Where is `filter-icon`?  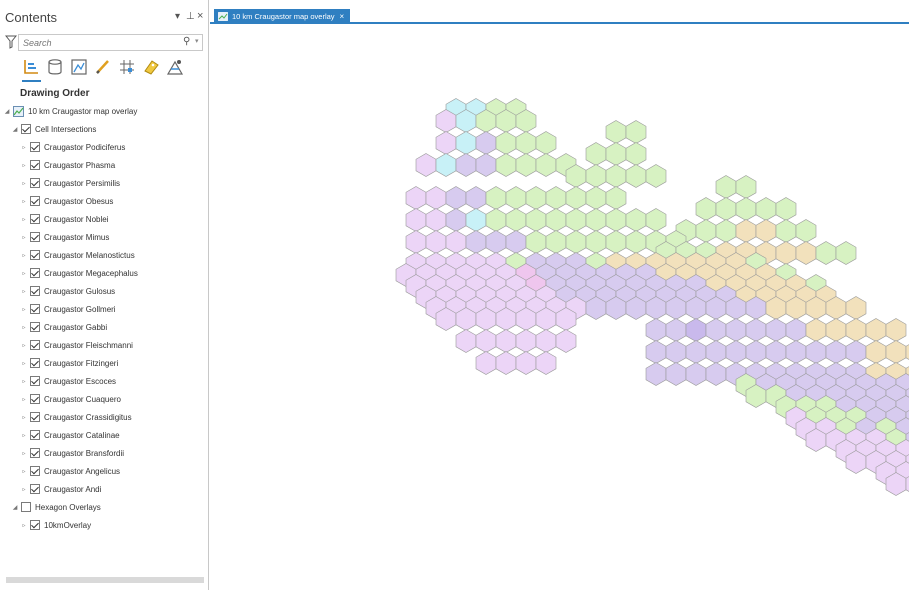 filter-icon is located at coordinates (11, 42).